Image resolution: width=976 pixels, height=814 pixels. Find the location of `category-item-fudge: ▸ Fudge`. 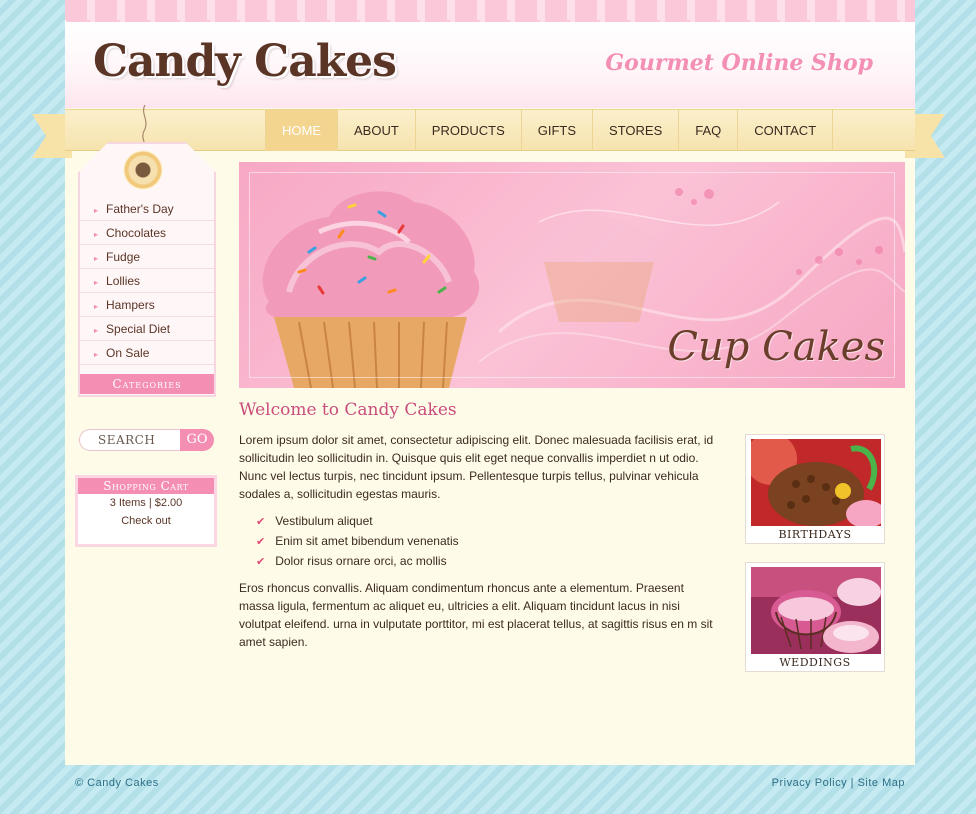

category-item-fudge: ▸ Fudge is located at coordinates (147, 257).